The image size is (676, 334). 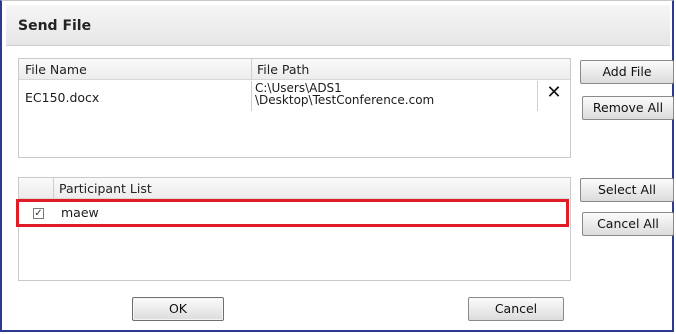 I want to click on add-file-button: Add File, so click(x=627, y=72).